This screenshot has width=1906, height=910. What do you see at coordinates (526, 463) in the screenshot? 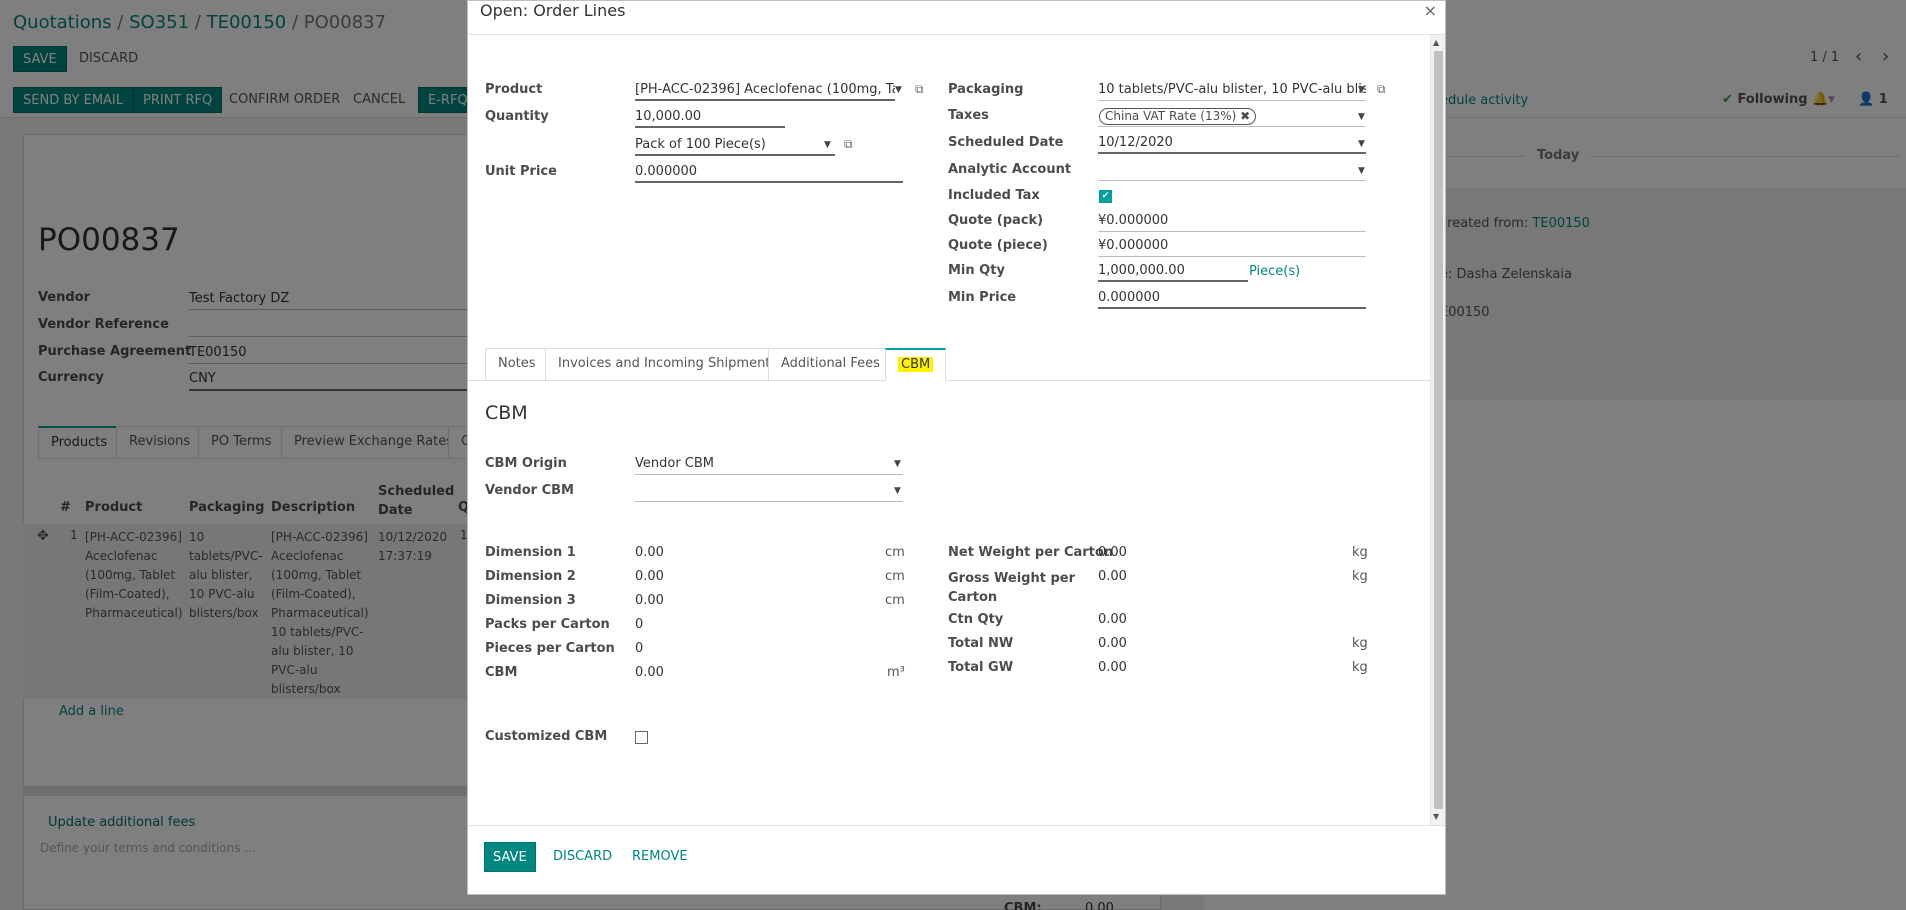
I see `cbm-origin-label: CBM Origin` at bounding box center [526, 463].